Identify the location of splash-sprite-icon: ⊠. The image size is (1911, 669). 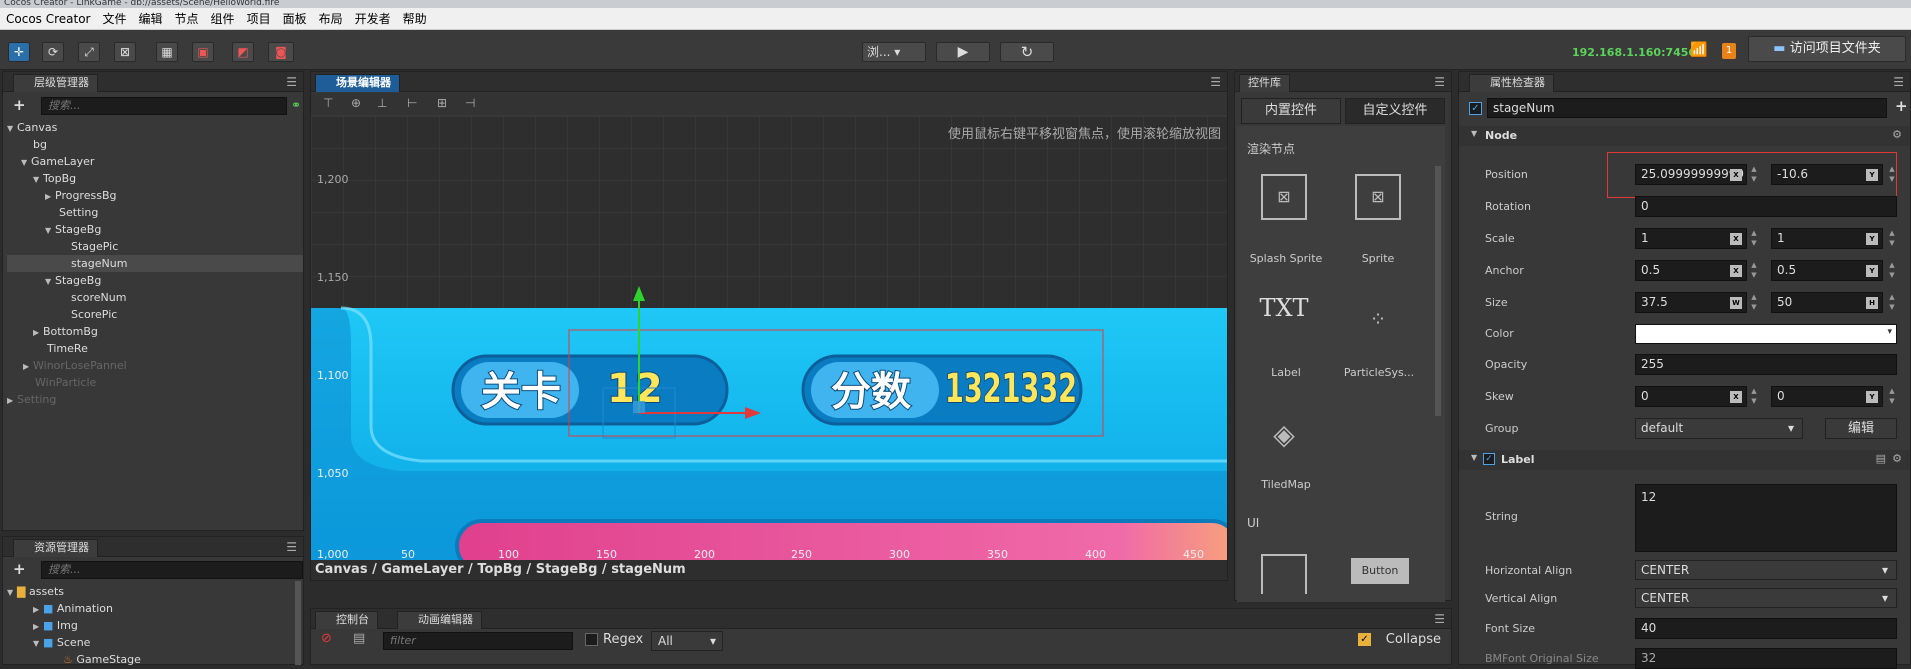
(1284, 197).